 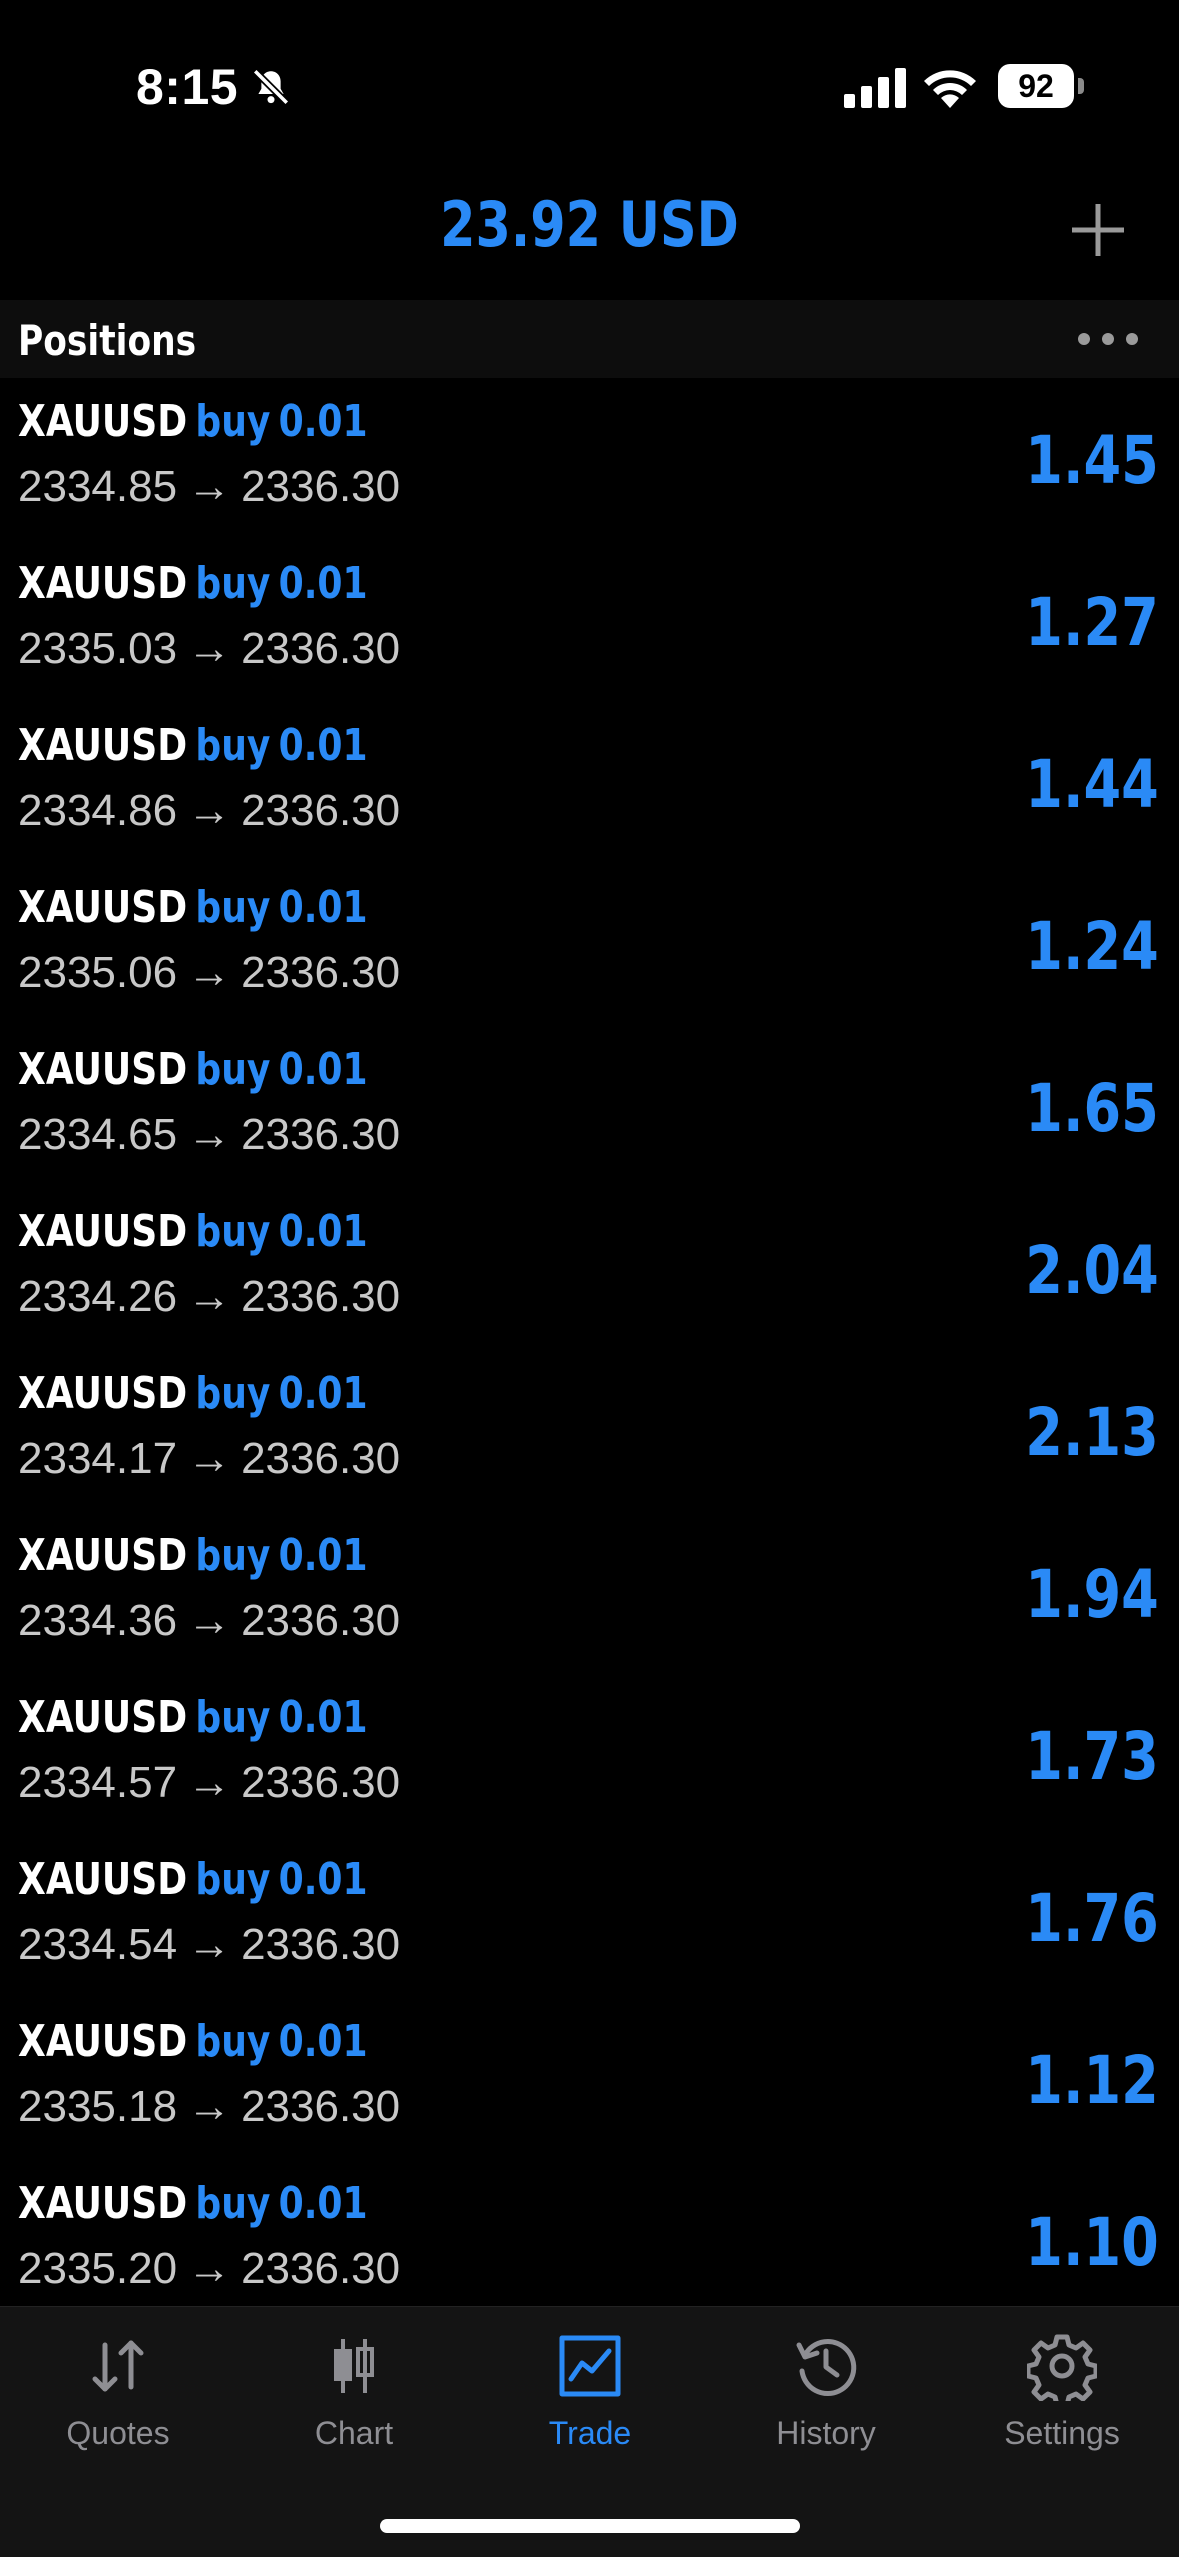 I want to click on battery-indicator: 92, so click(x=1043, y=86).